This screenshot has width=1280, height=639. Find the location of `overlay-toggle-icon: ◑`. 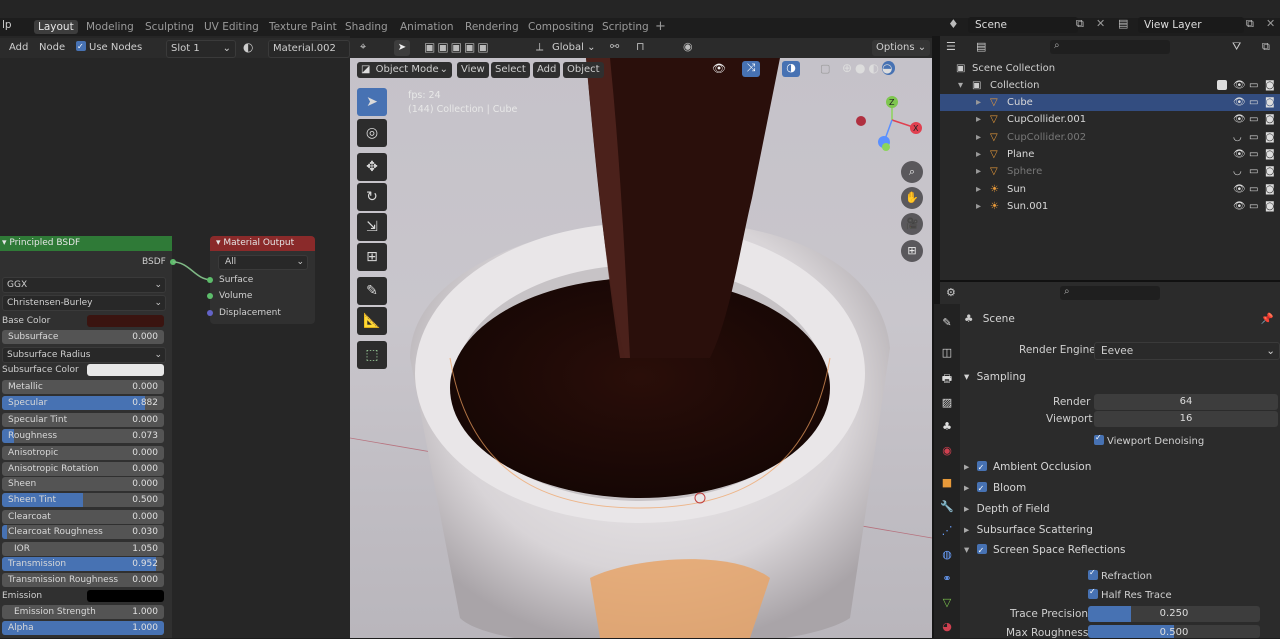

overlay-toggle-icon: ◑ is located at coordinates (791, 69).